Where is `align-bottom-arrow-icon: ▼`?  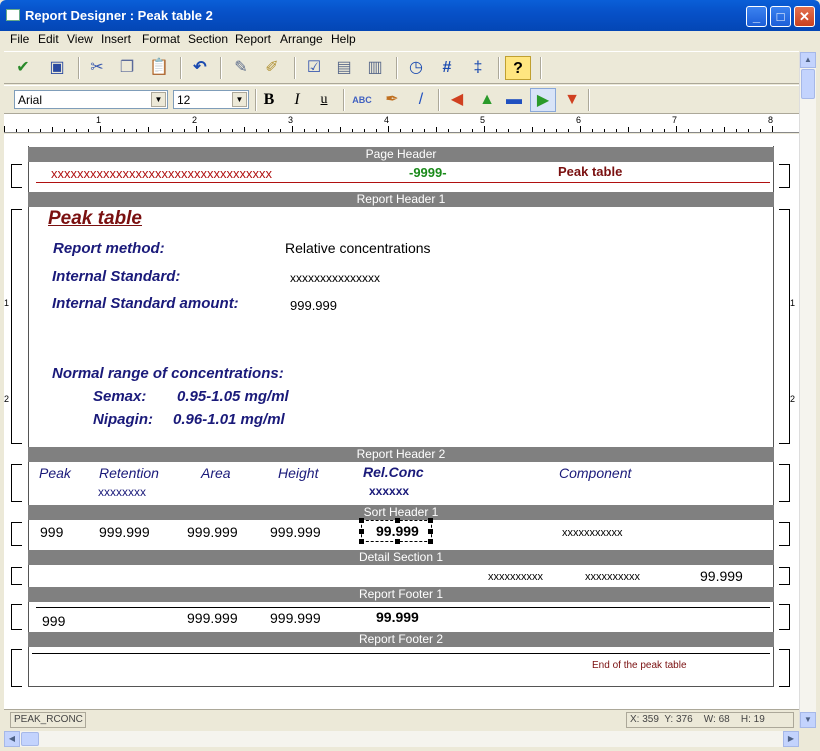 align-bottom-arrow-icon: ▼ is located at coordinates (572, 100).